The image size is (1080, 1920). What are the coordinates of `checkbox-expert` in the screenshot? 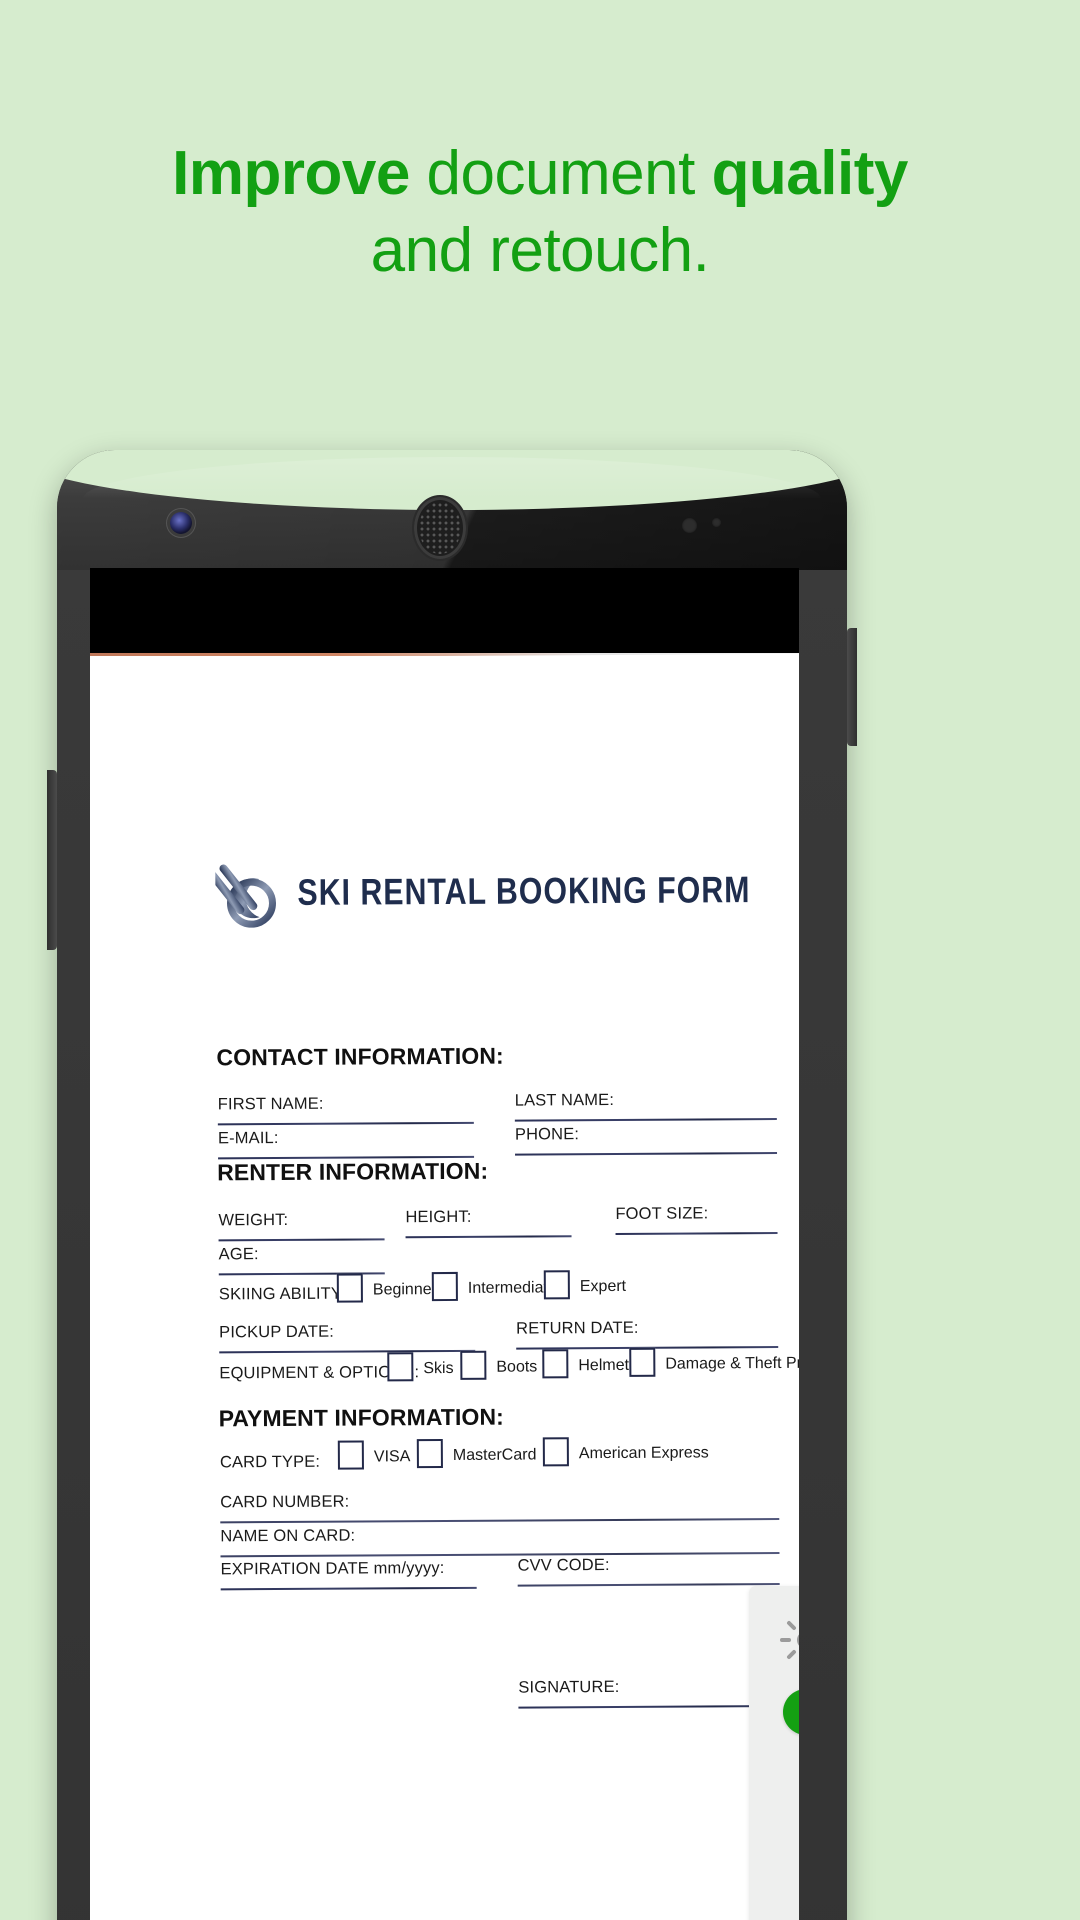 It's located at (556, 1285).